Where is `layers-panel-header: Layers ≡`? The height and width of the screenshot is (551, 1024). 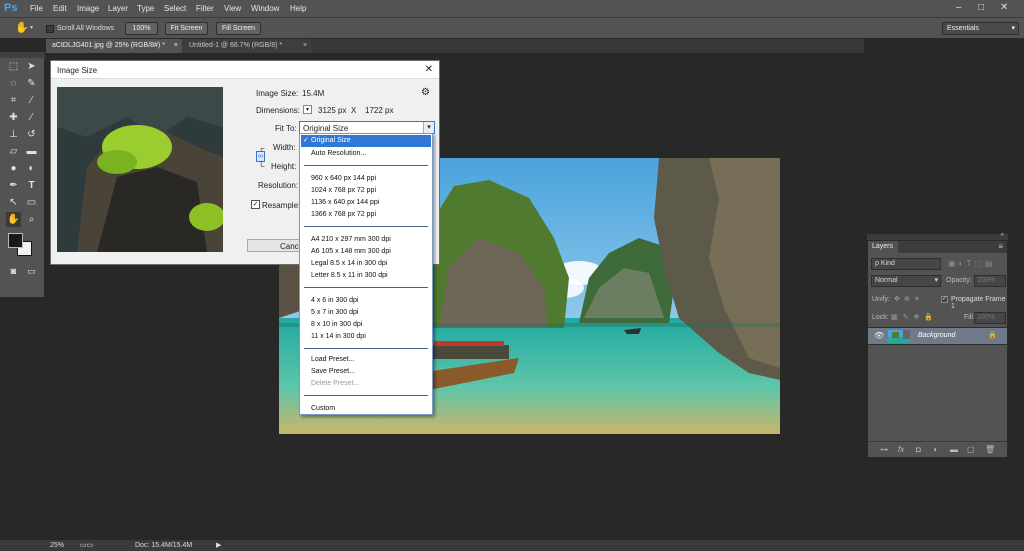
layers-panel-header: Layers ≡ is located at coordinates (937, 247).